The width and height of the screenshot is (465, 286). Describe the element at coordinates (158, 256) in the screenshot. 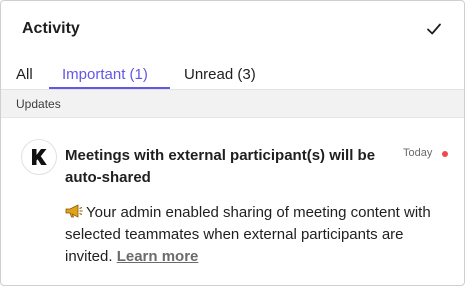

I see `learn-more-link: Learn more` at that location.